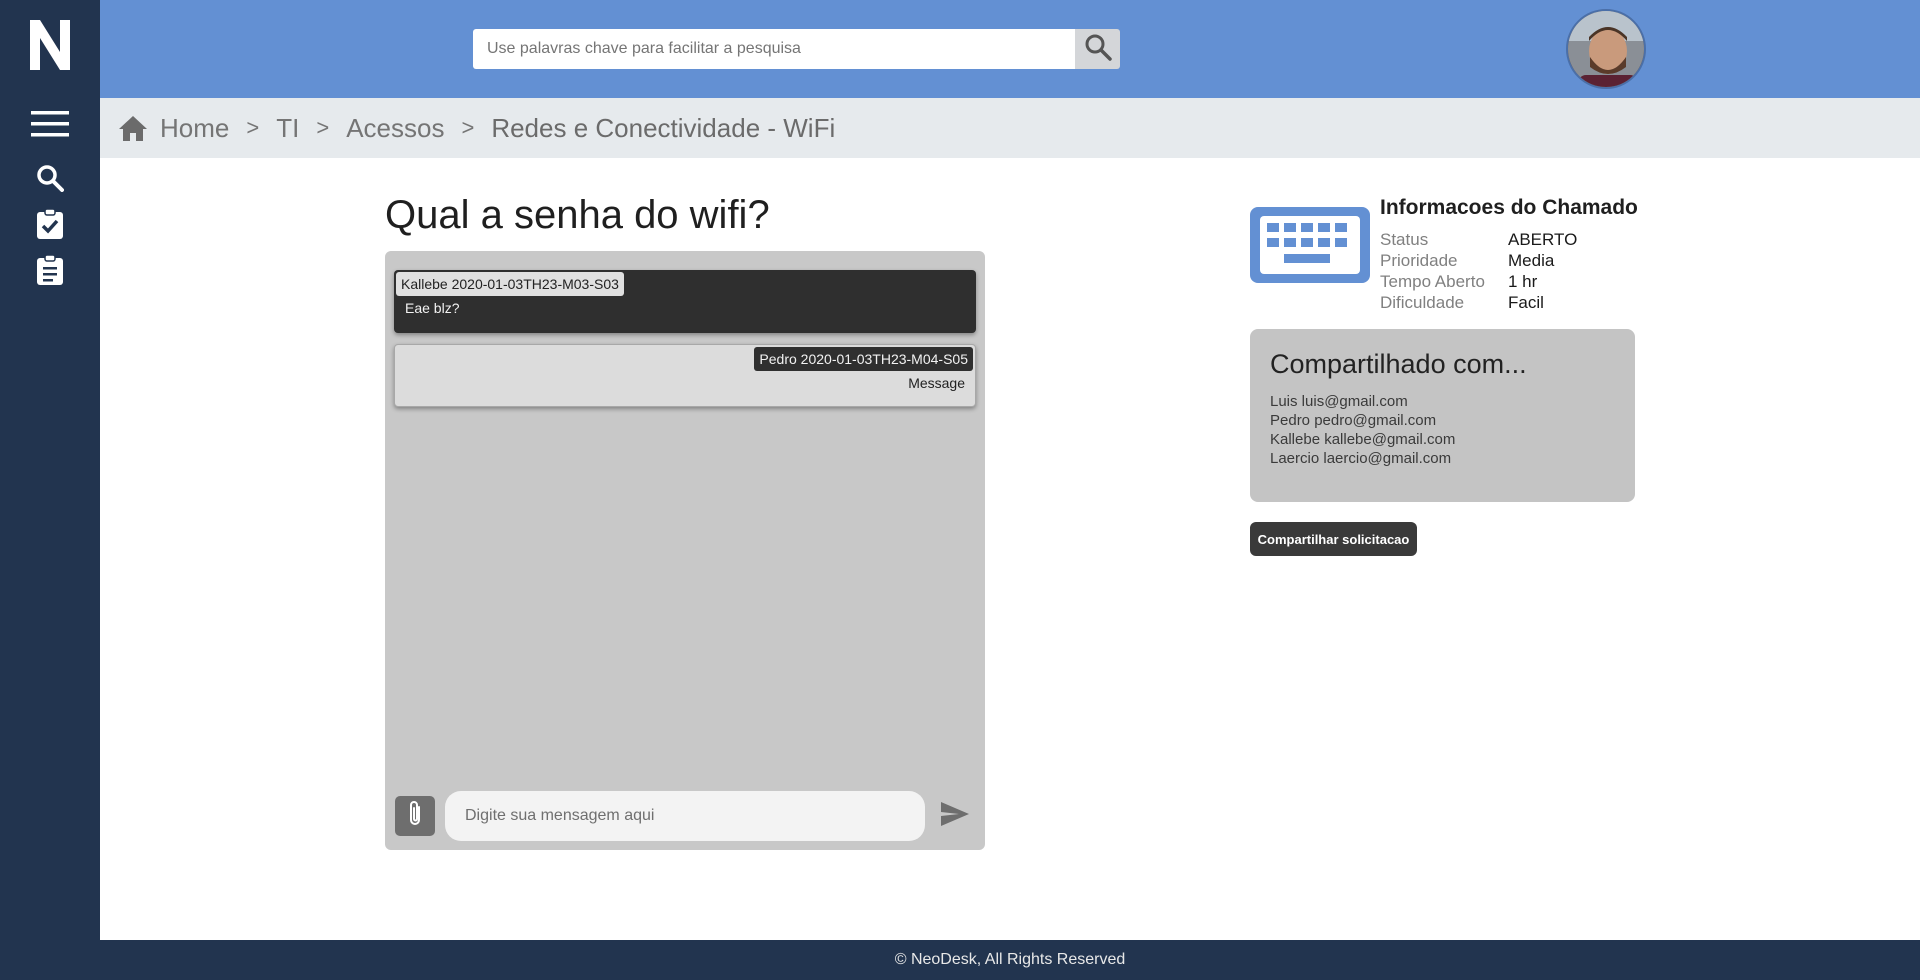 This screenshot has width=1920, height=980. What do you see at coordinates (1531, 260) in the screenshot?
I see `priority-value: Media` at bounding box center [1531, 260].